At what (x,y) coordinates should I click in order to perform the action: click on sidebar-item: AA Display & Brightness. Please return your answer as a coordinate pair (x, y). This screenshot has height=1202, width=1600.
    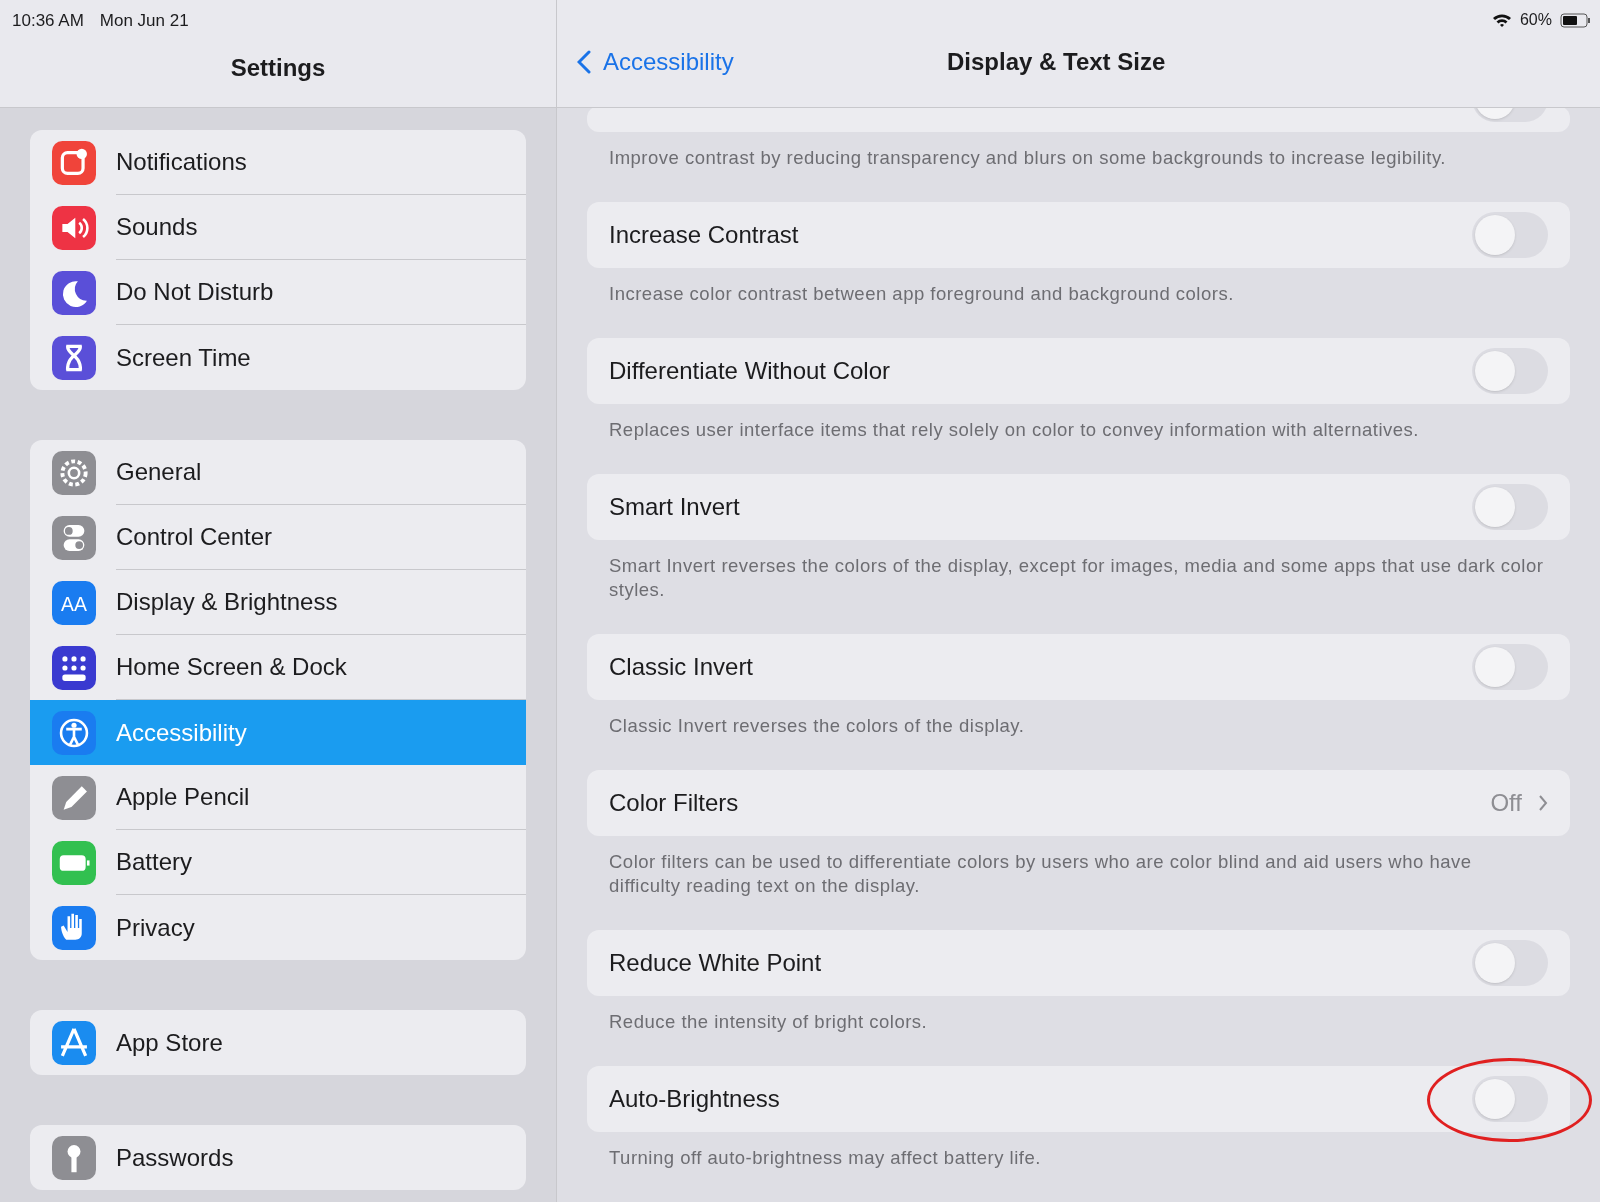
    Looking at the image, I should click on (278, 602).